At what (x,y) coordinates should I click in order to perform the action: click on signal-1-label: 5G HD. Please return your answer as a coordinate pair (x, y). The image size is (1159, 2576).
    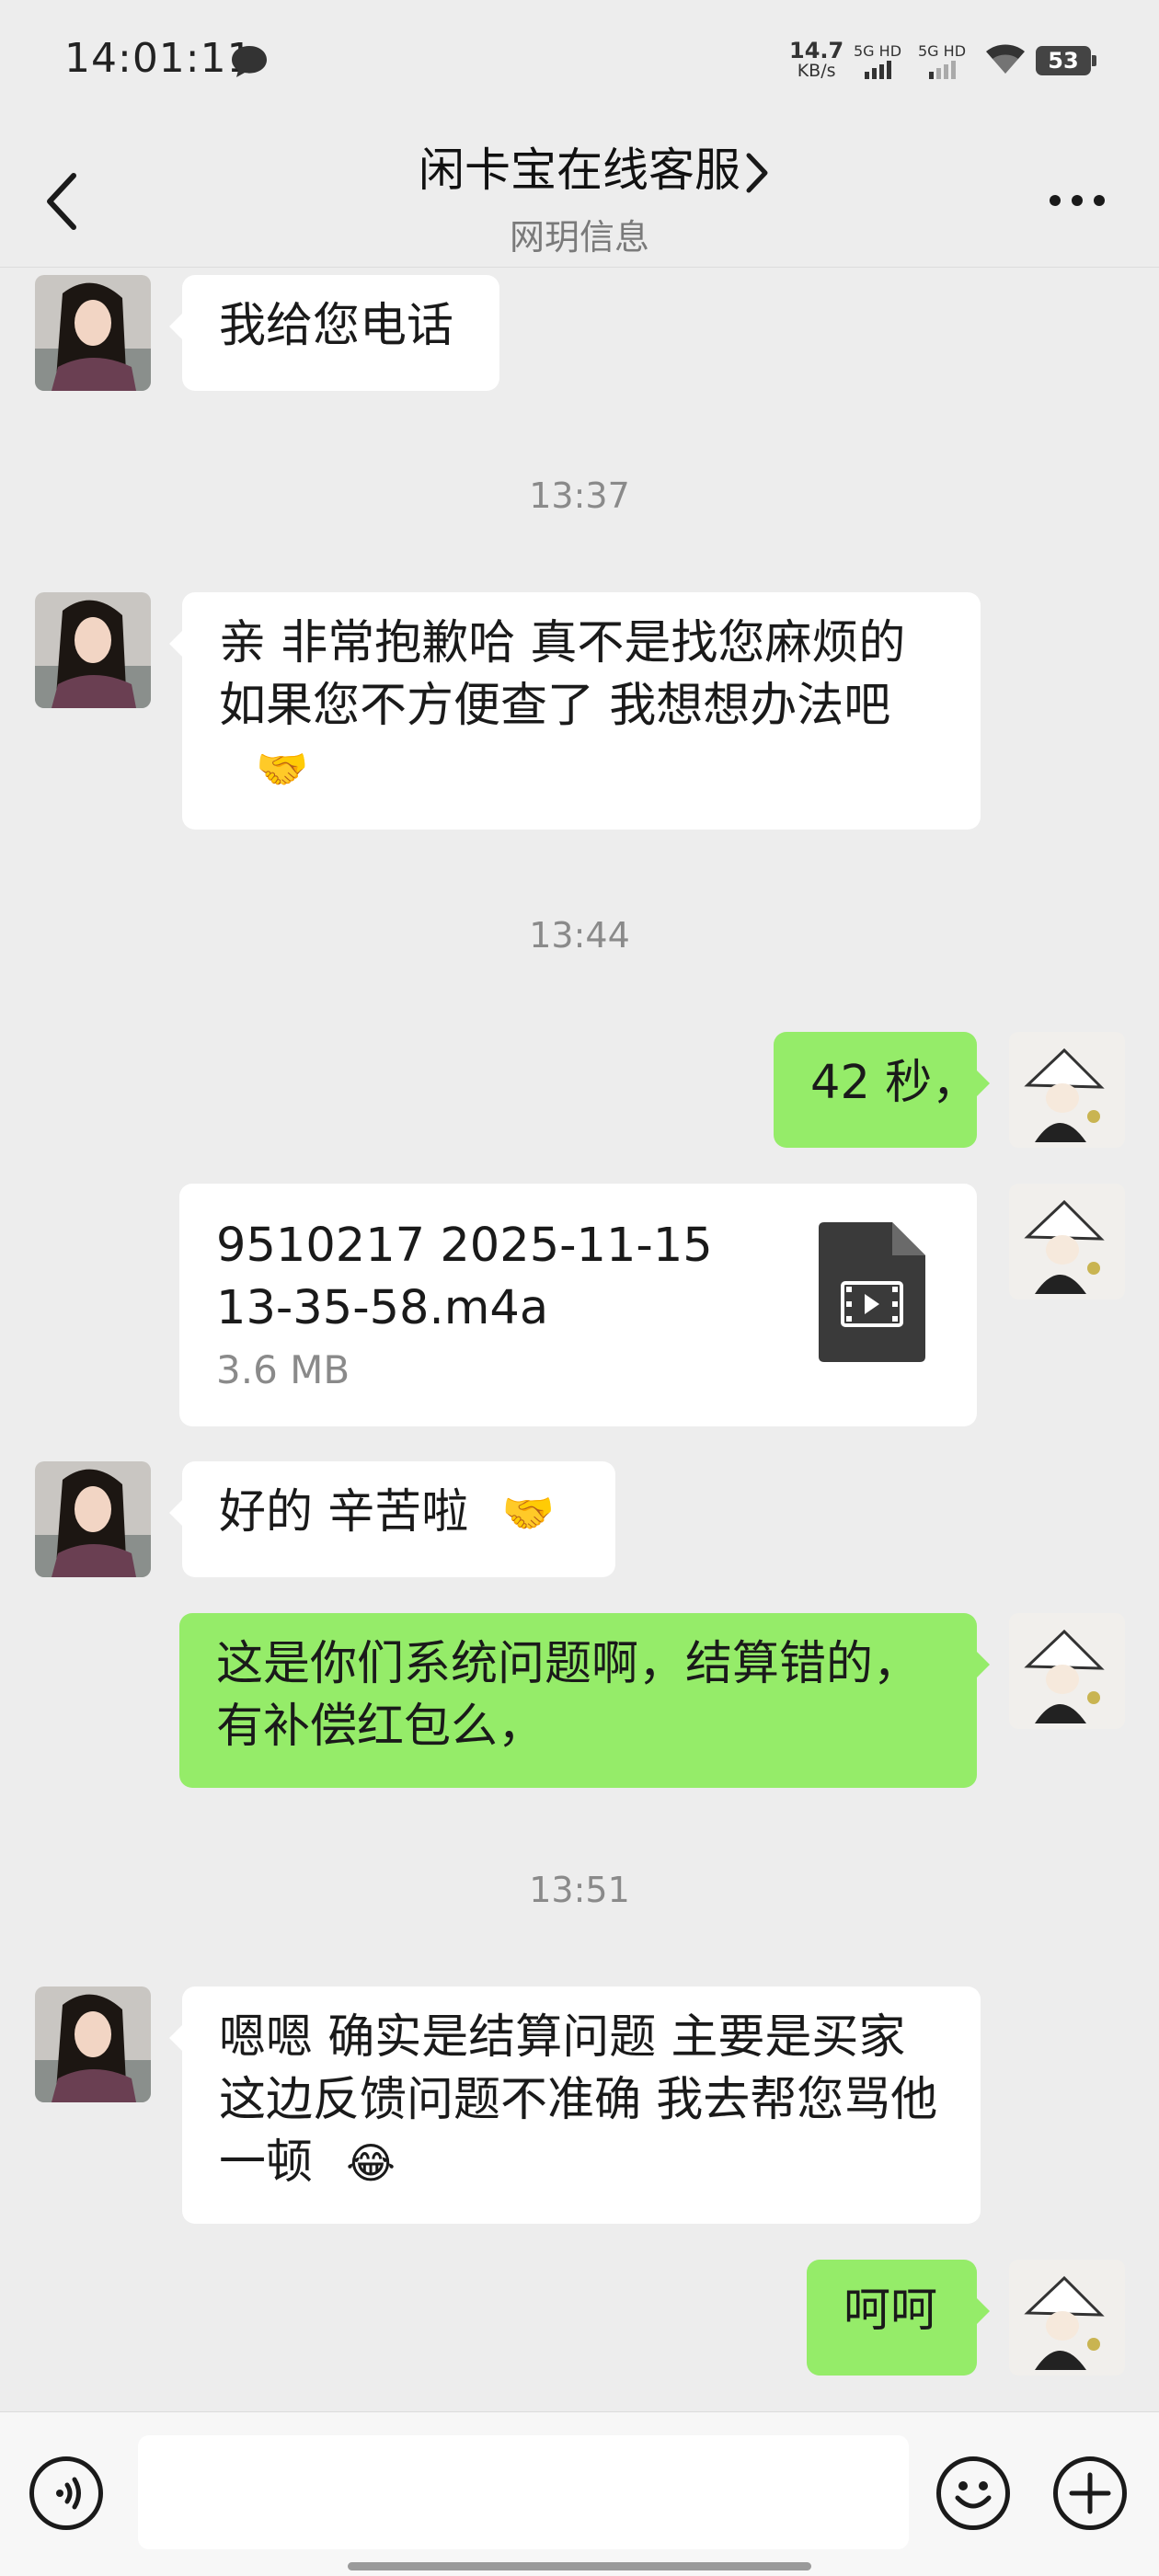
    Looking at the image, I should click on (878, 51).